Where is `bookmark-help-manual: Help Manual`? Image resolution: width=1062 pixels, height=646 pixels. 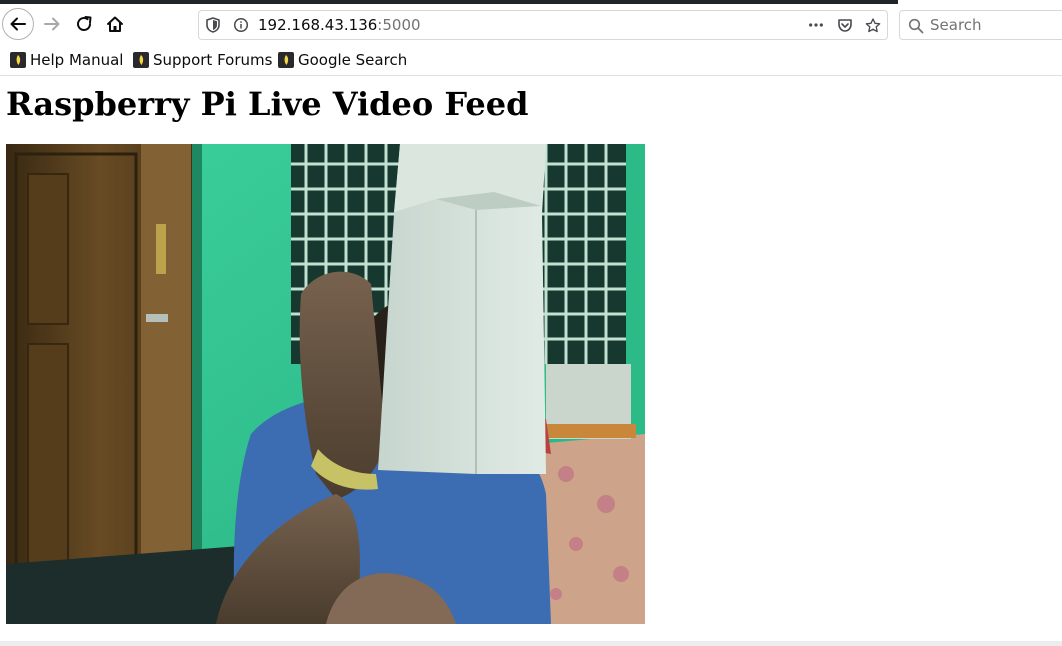 bookmark-help-manual: Help Manual is located at coordinates (66, 60).